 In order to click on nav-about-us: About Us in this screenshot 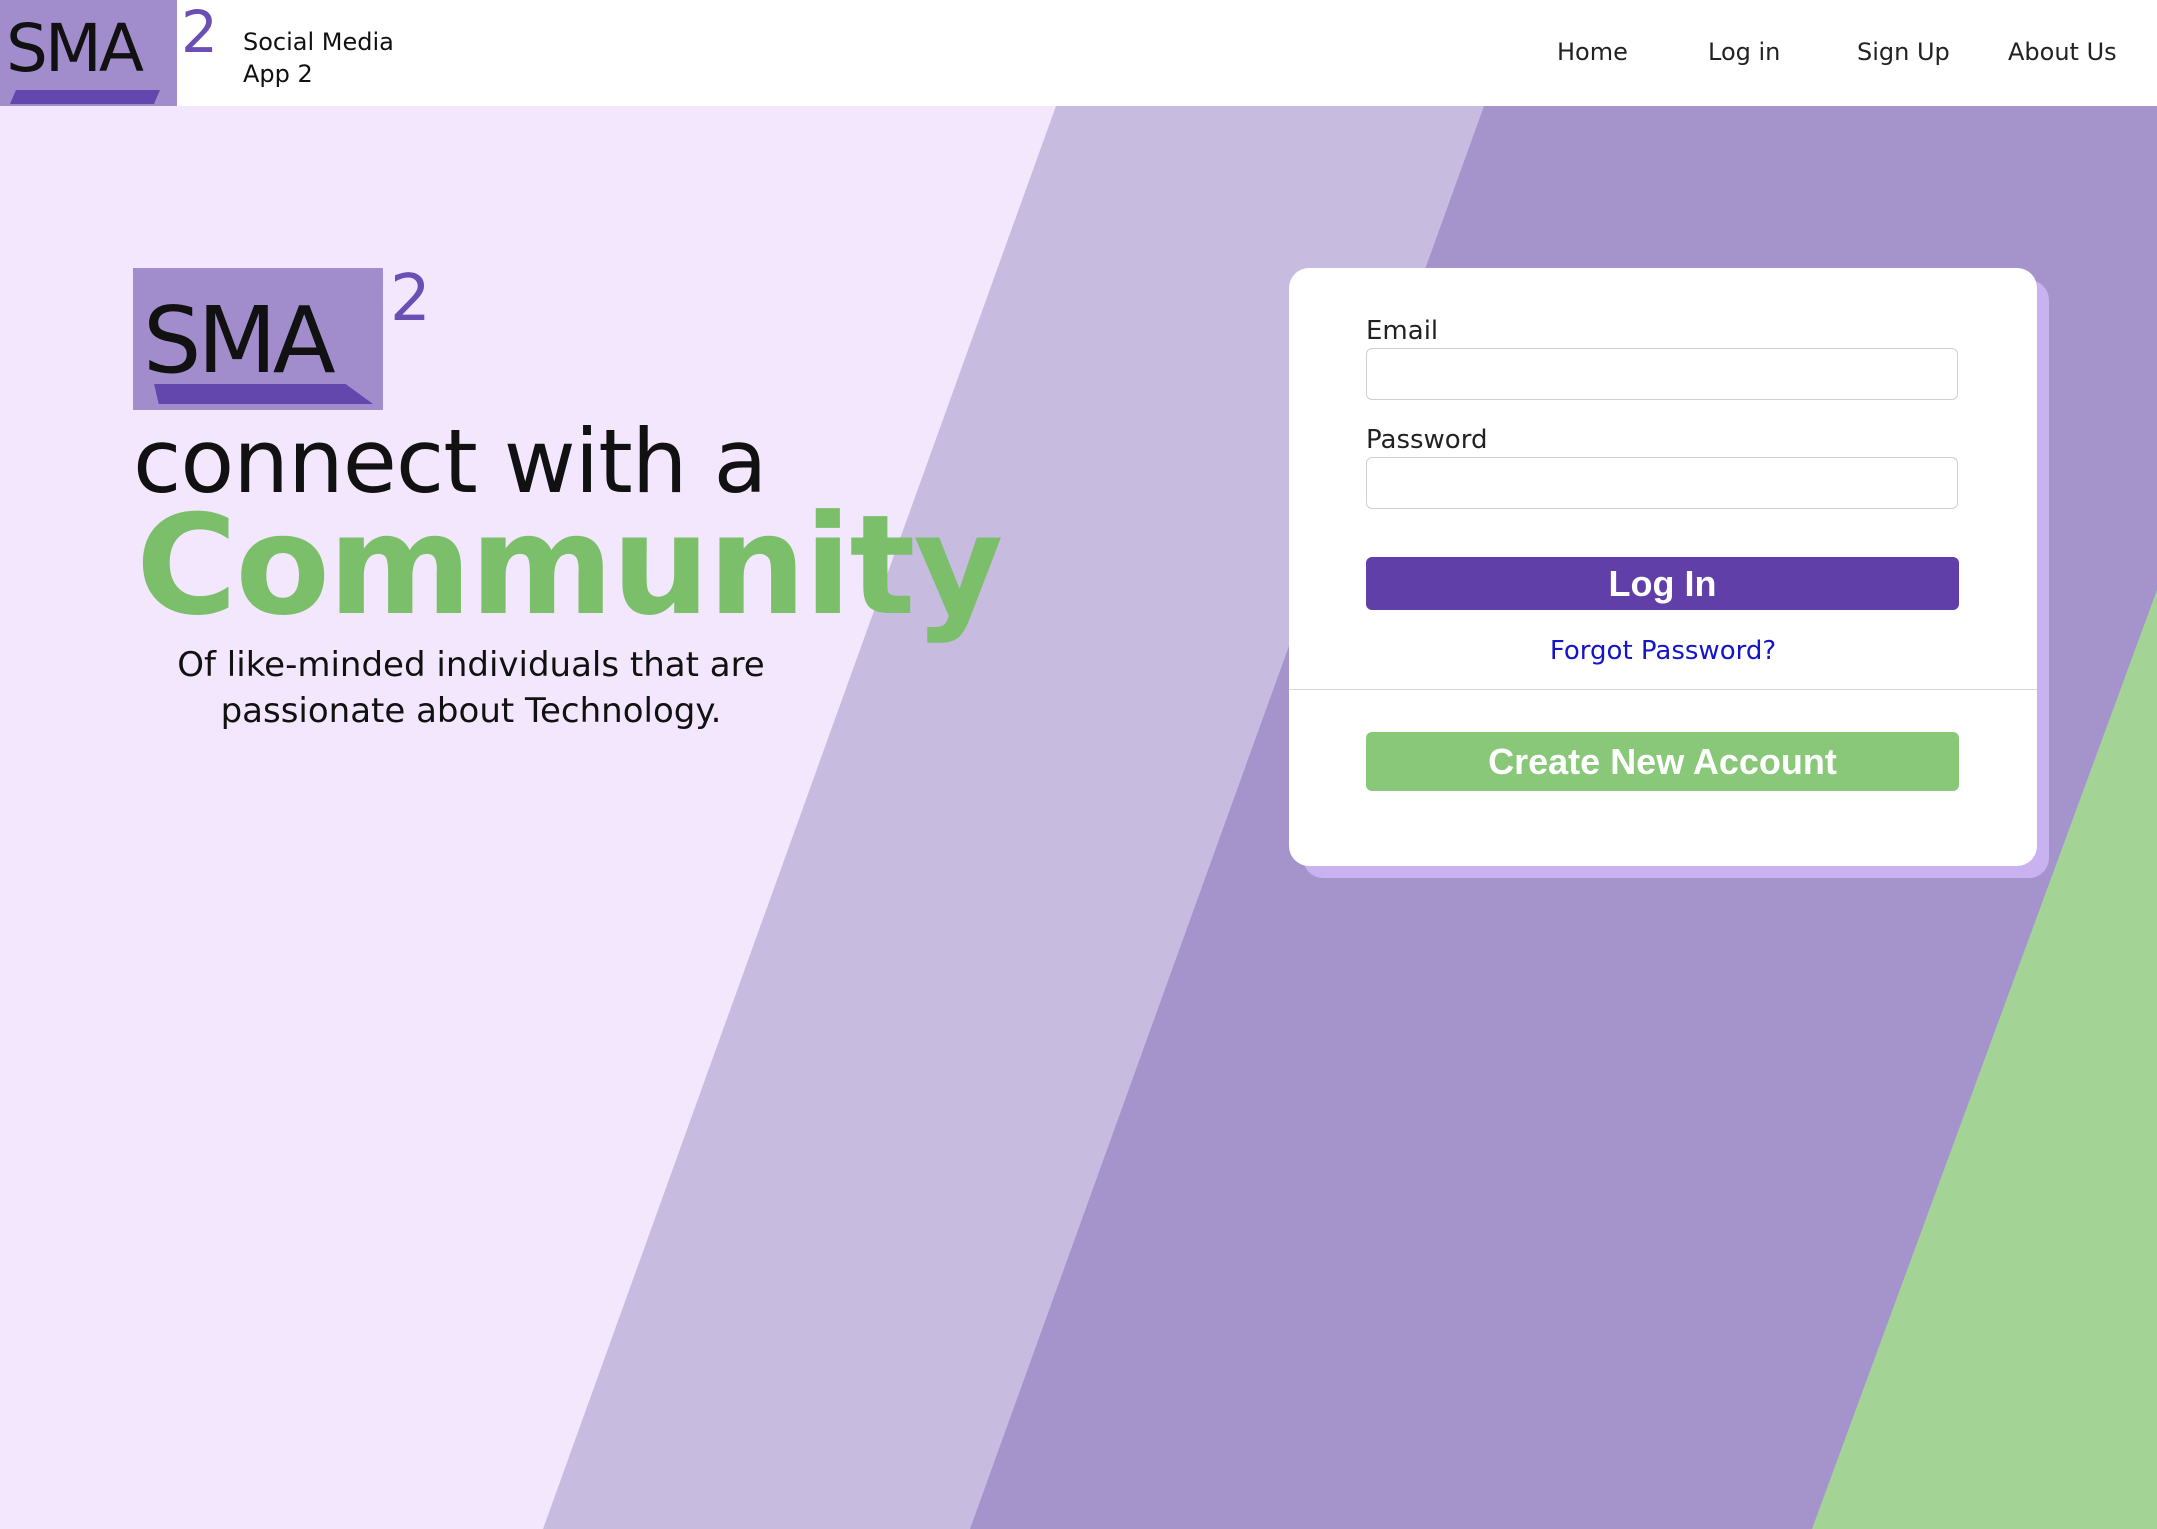, I will do `click(2062, 52)`.